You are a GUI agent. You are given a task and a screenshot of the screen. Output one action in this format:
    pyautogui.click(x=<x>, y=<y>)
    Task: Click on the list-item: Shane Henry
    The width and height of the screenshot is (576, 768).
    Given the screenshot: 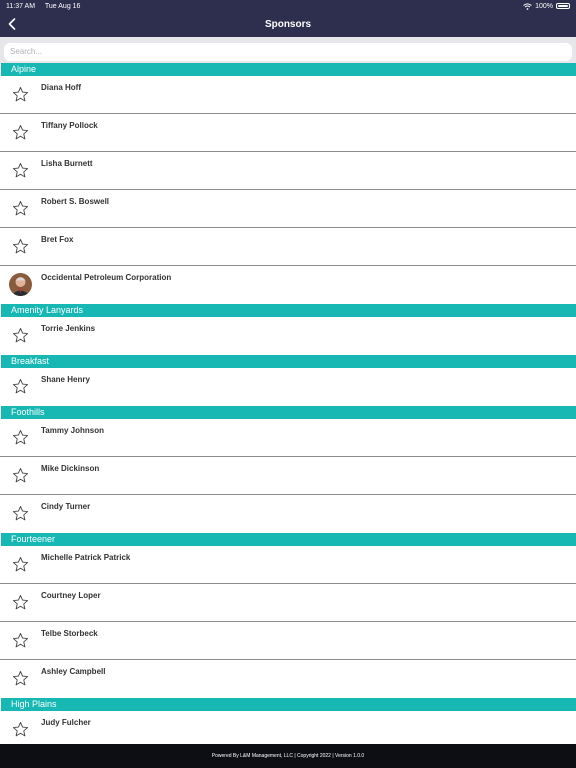 What is the action you would take?
    pyautogui.click(x=288, y=387)
    